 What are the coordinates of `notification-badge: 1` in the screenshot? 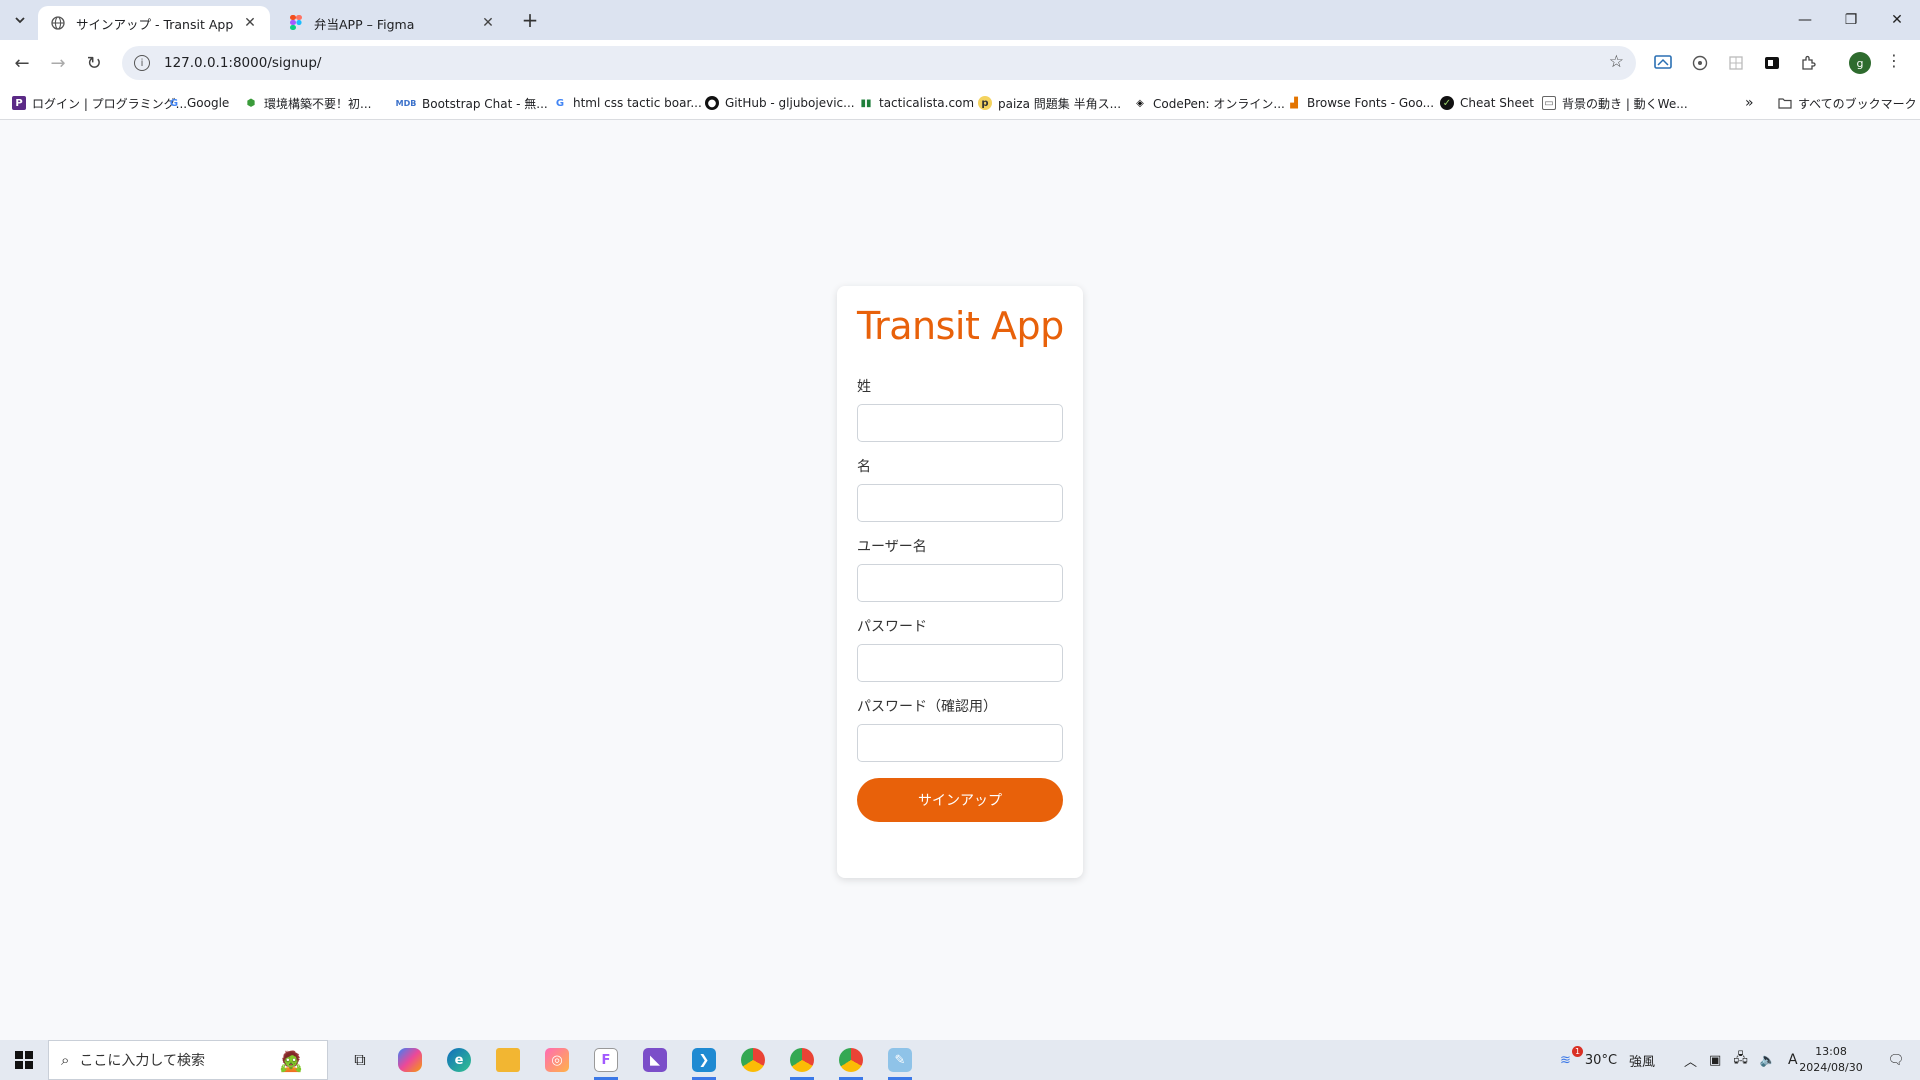 It's located at (1577, 1051).